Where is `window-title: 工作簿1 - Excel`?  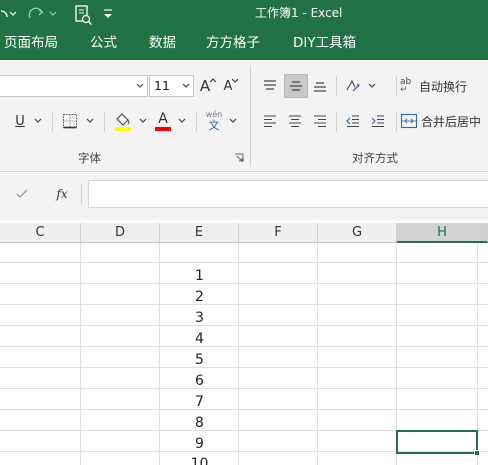 window-title: 工作簿1 - Excel is located at coordinates (299, 13).